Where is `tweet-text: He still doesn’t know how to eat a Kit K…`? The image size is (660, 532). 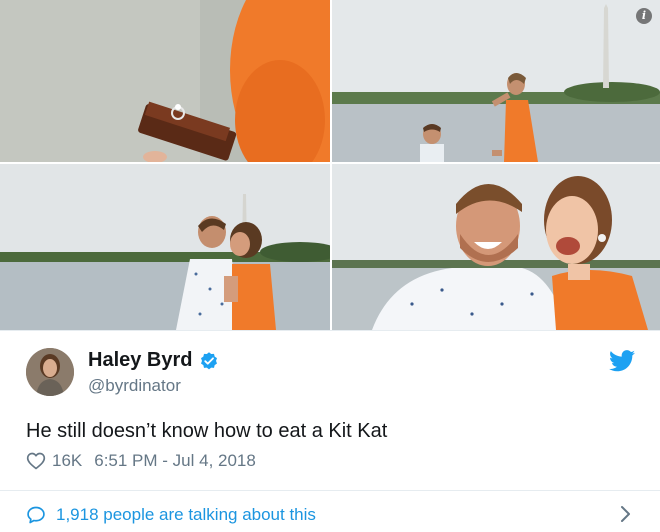 tweet-text: He still doesn’t know how to eat a Kit K… is located at coordinates (207, 431).